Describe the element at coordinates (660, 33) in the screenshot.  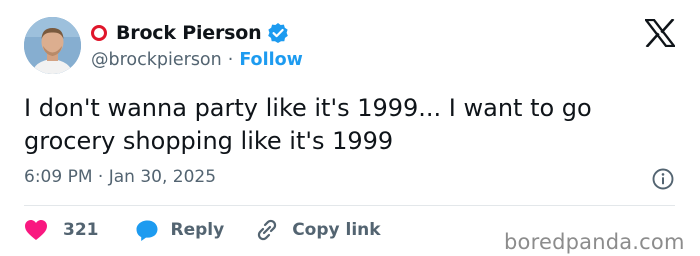
I see `x-logo-icon` at that location.